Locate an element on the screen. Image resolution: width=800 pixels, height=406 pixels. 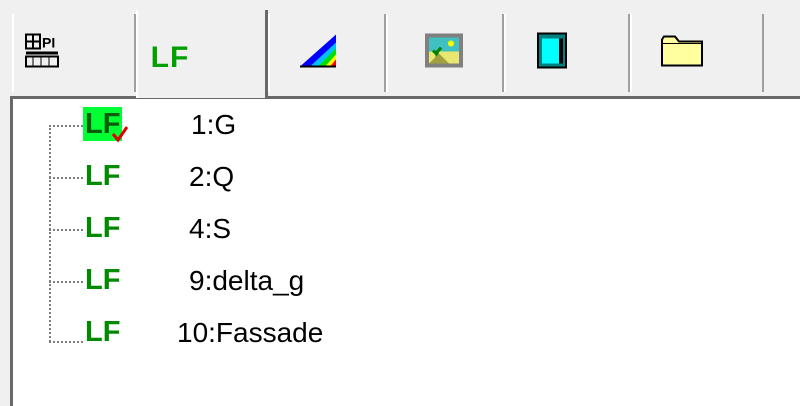
tab-landscape is located at coordinates (445, 53).